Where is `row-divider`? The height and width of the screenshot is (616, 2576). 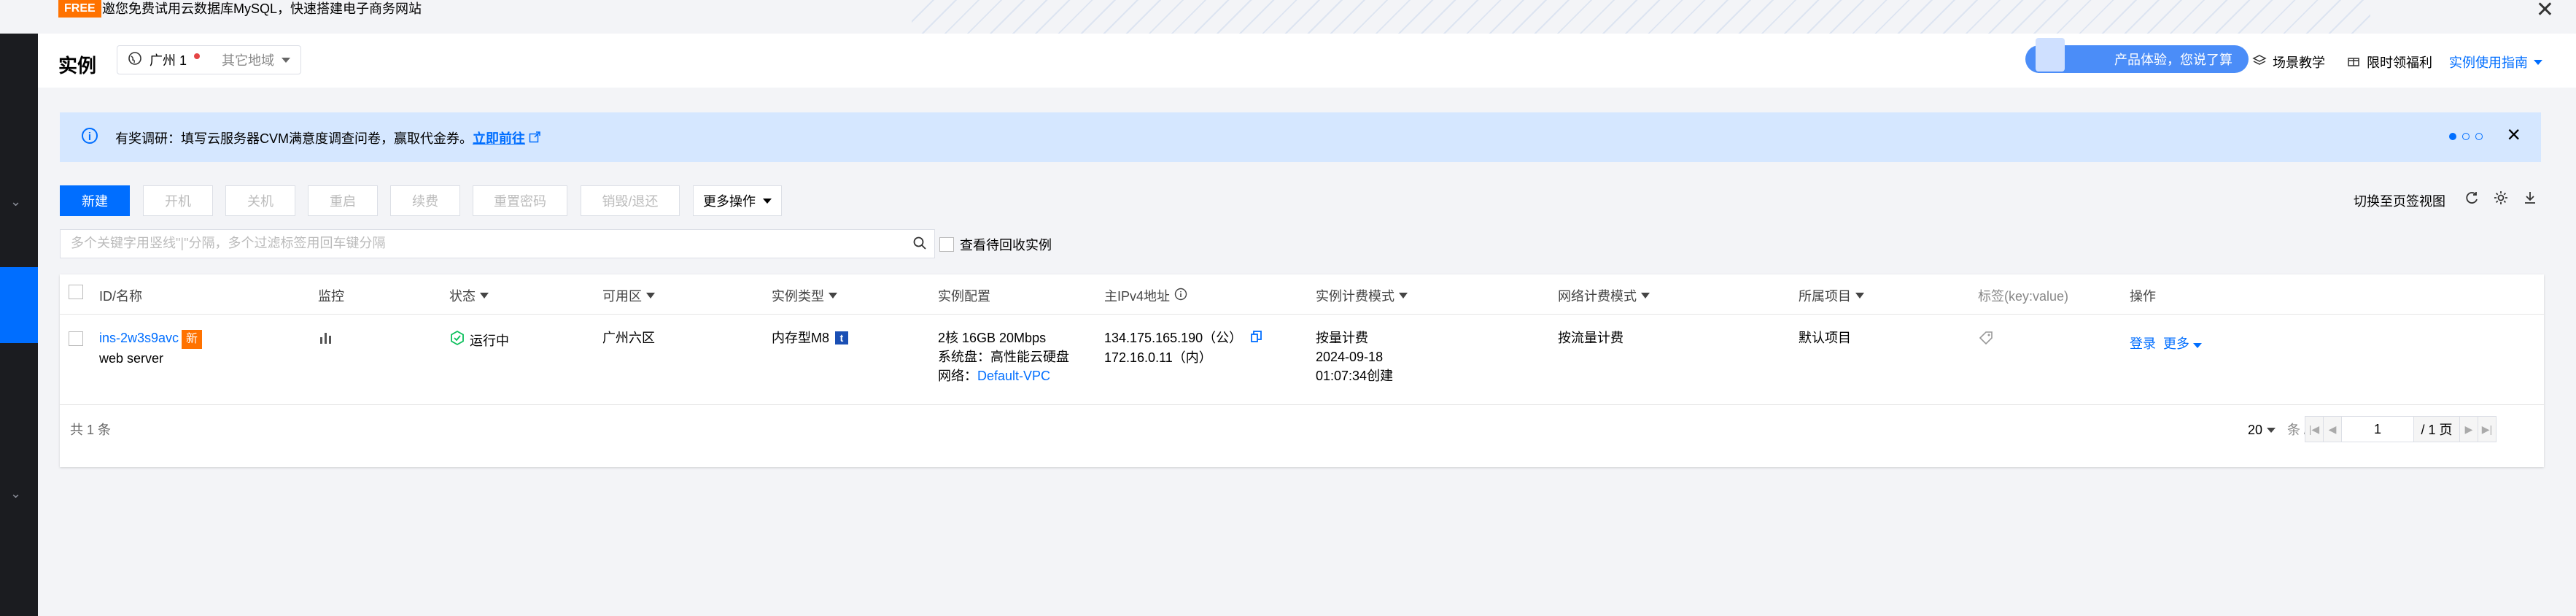
row-divider is located at coordinates (1302, 404).